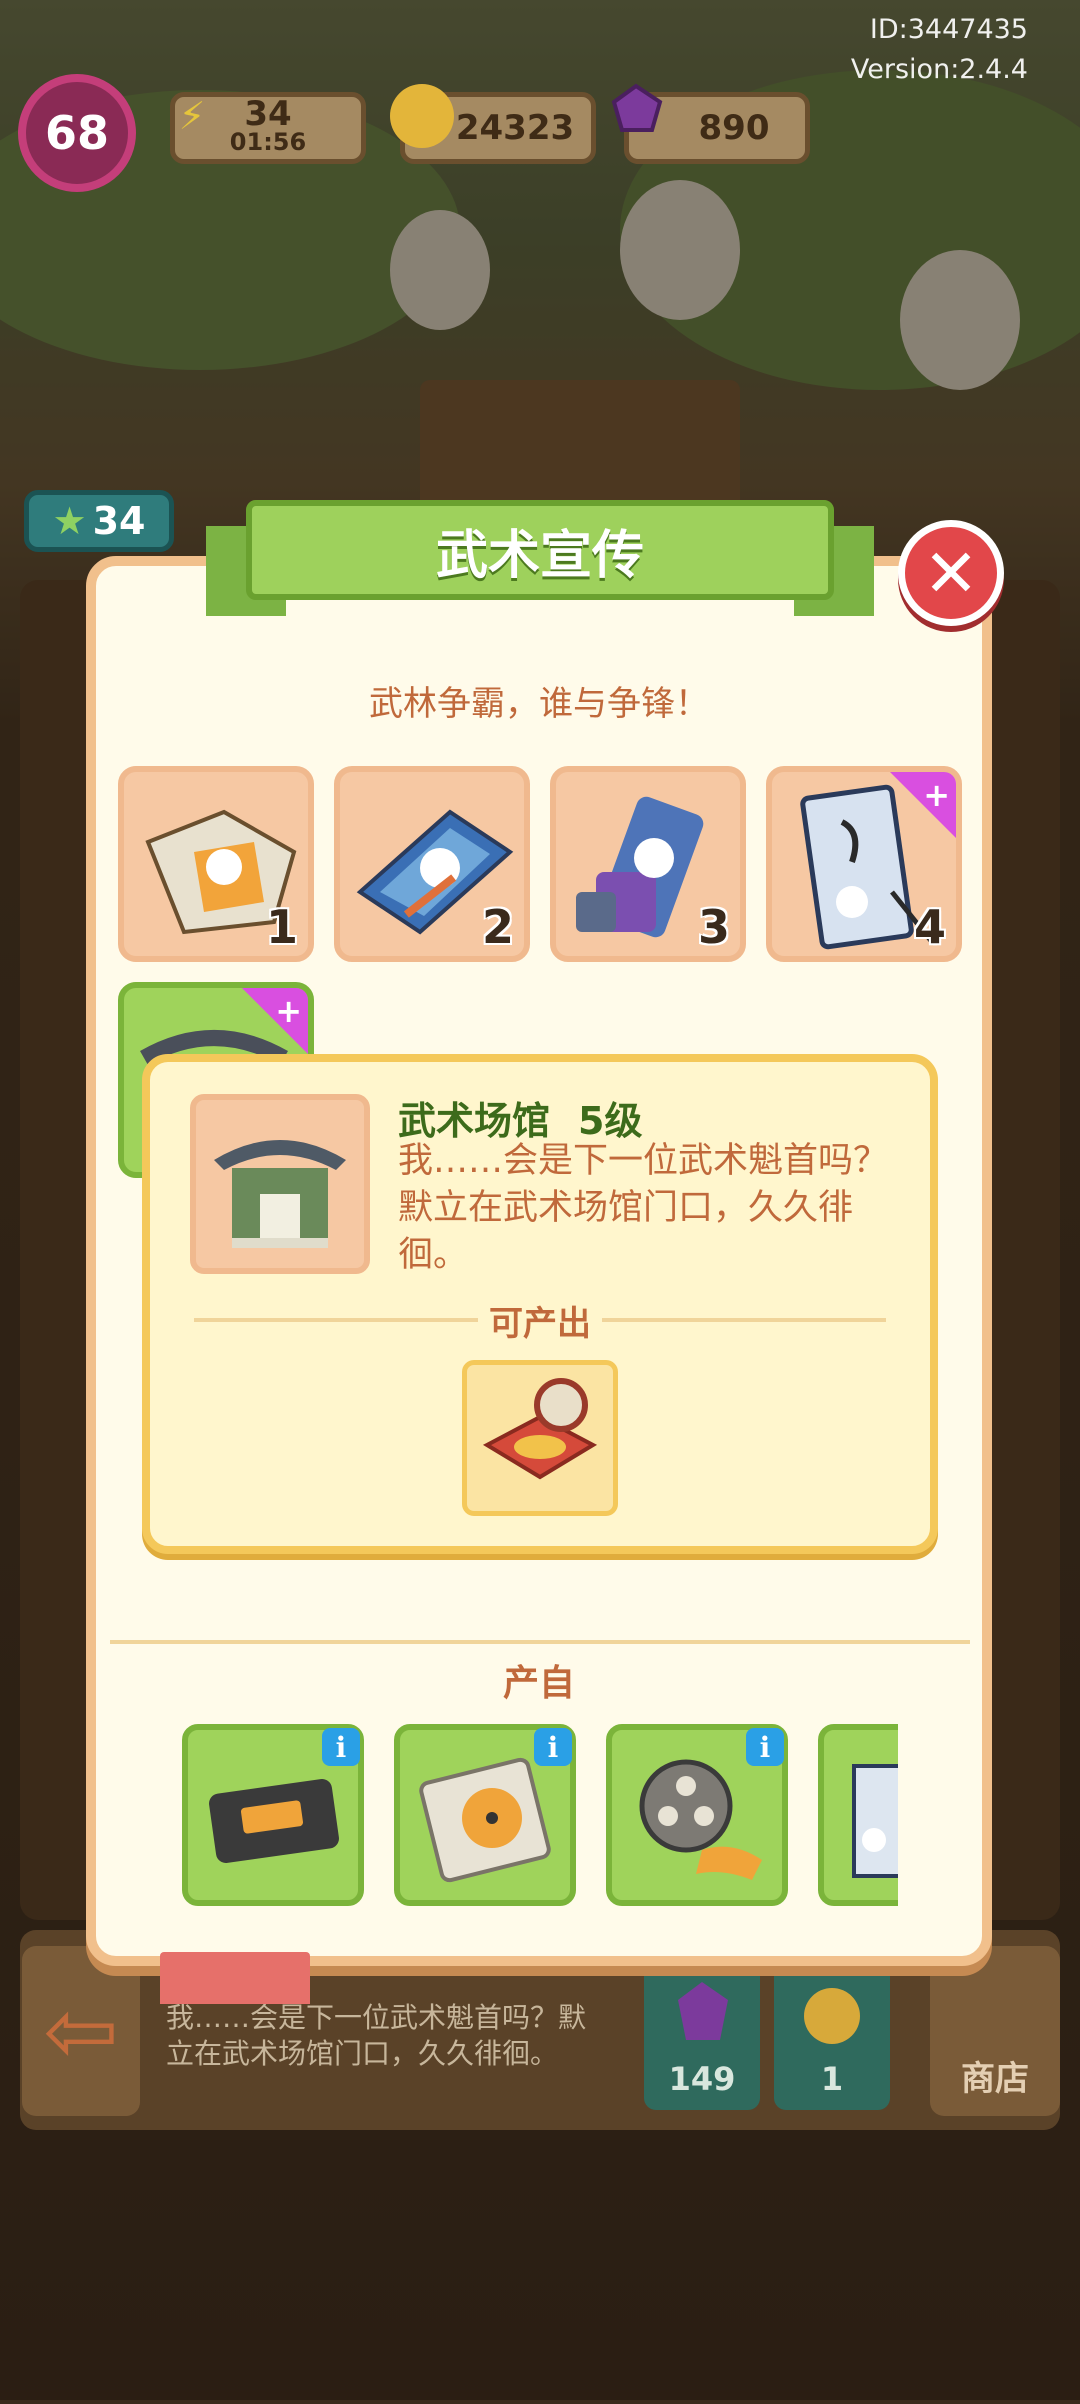 The width and height of the screenshot is (1080, 2404). I want to click on chain-item-1: 1, so click(216, 864).